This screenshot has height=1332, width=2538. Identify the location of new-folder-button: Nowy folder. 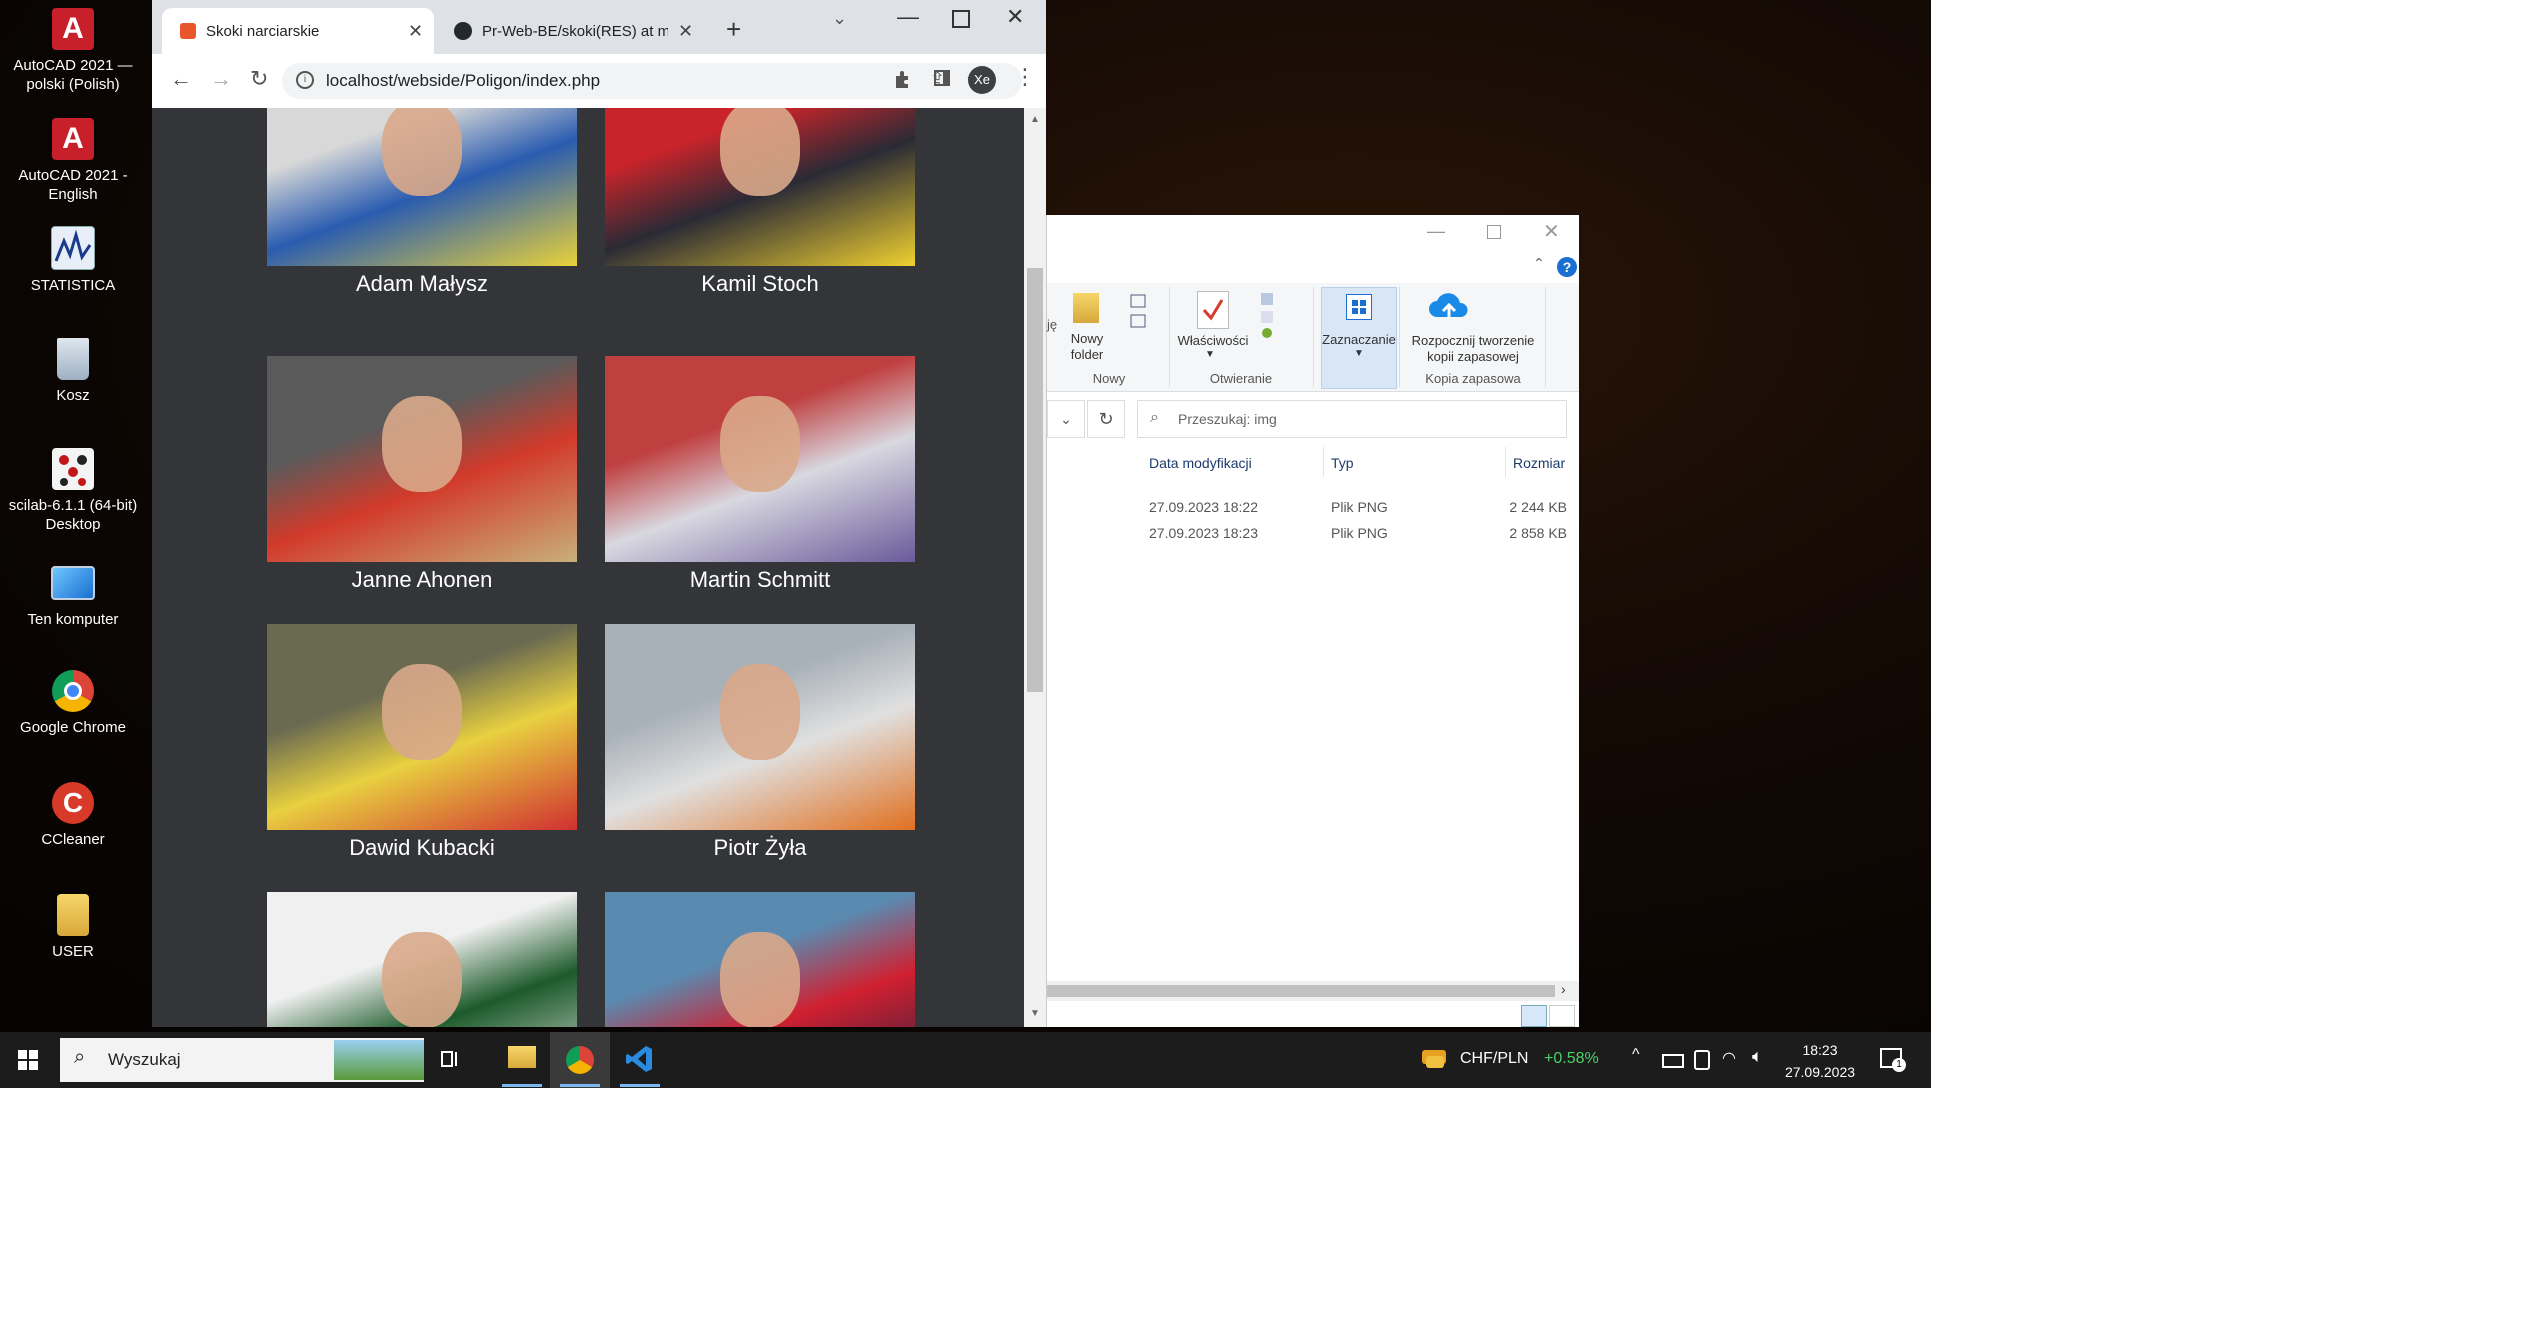
(1087, 347).